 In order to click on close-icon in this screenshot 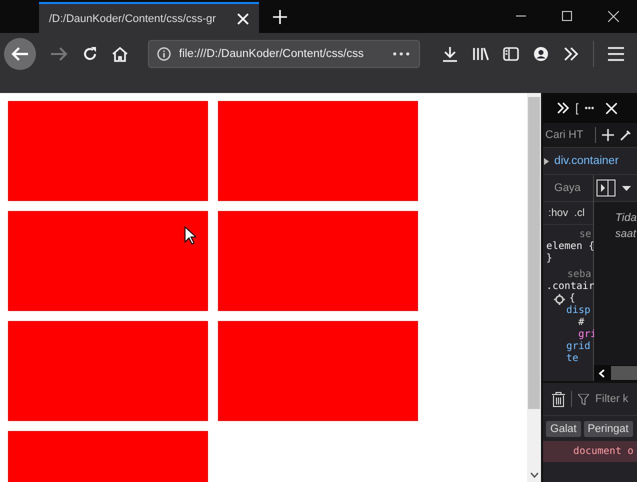, I will do `click(613, 16)`.